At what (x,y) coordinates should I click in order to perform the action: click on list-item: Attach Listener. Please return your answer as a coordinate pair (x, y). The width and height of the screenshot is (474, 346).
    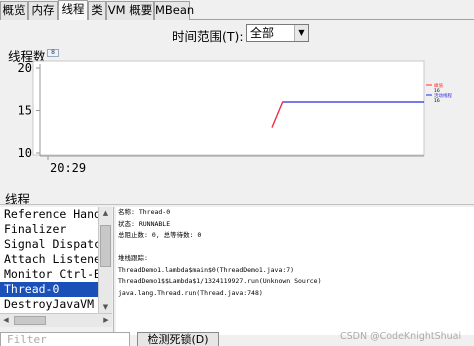
    Looking at the image, I should click on (49, 259).